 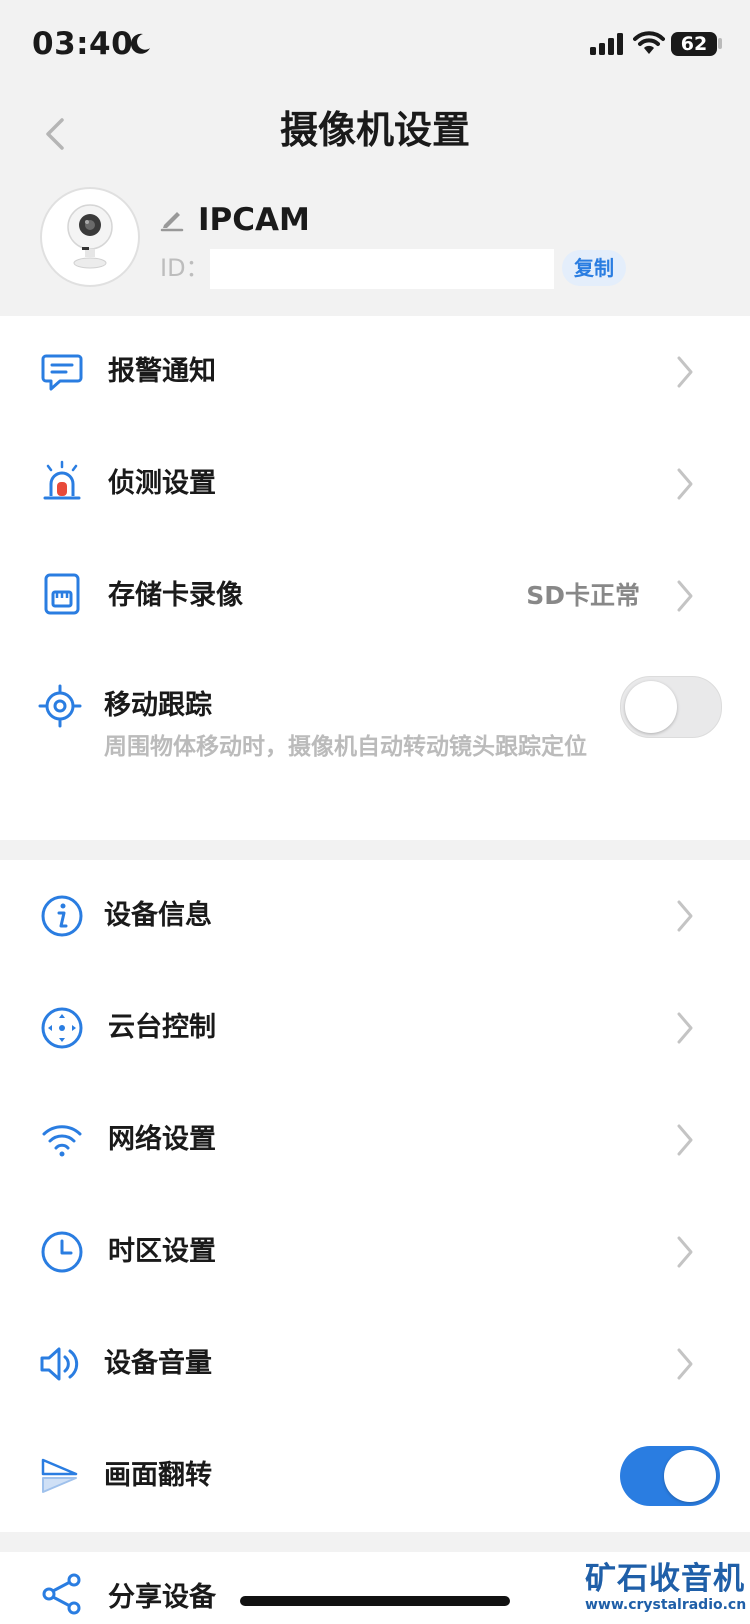 I want to click on image-flip-toggle, so click(x=670, y=1476).